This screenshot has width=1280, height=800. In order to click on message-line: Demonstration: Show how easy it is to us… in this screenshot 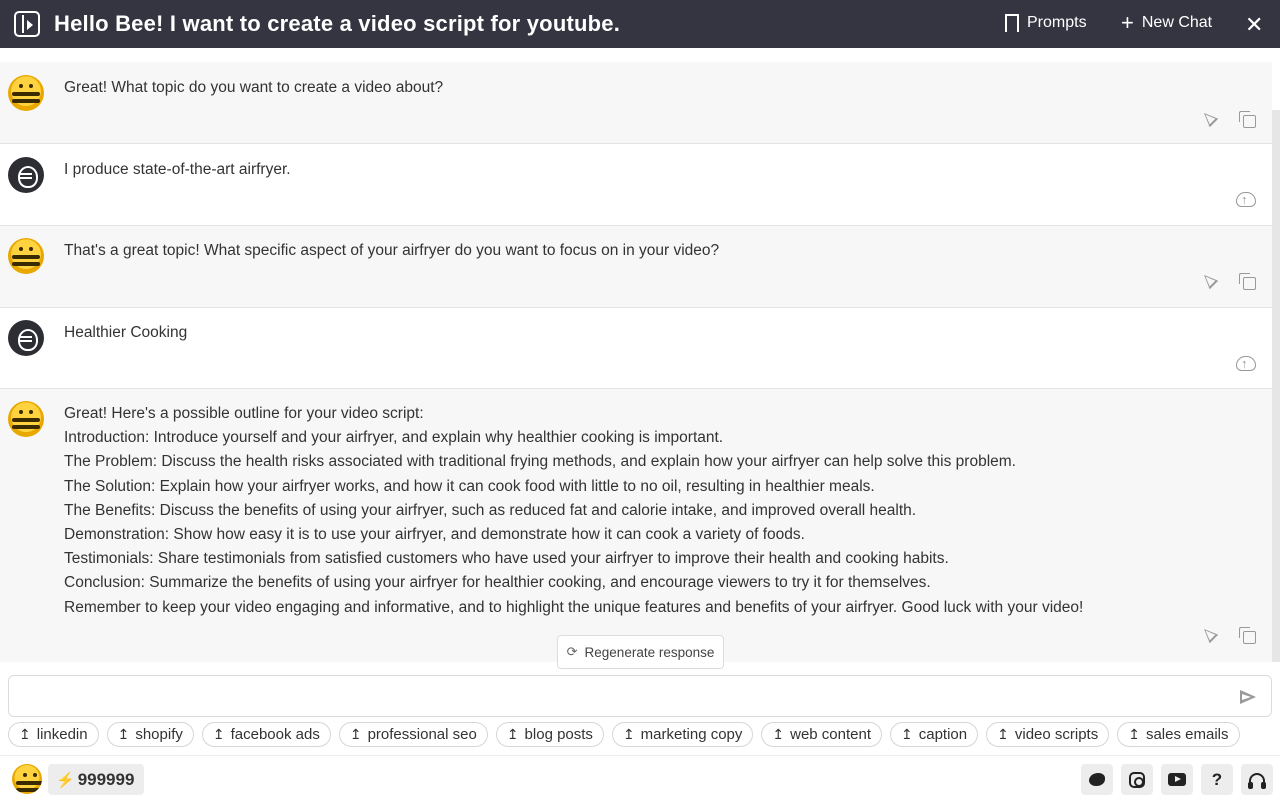, I will do `click(434, 535)`.